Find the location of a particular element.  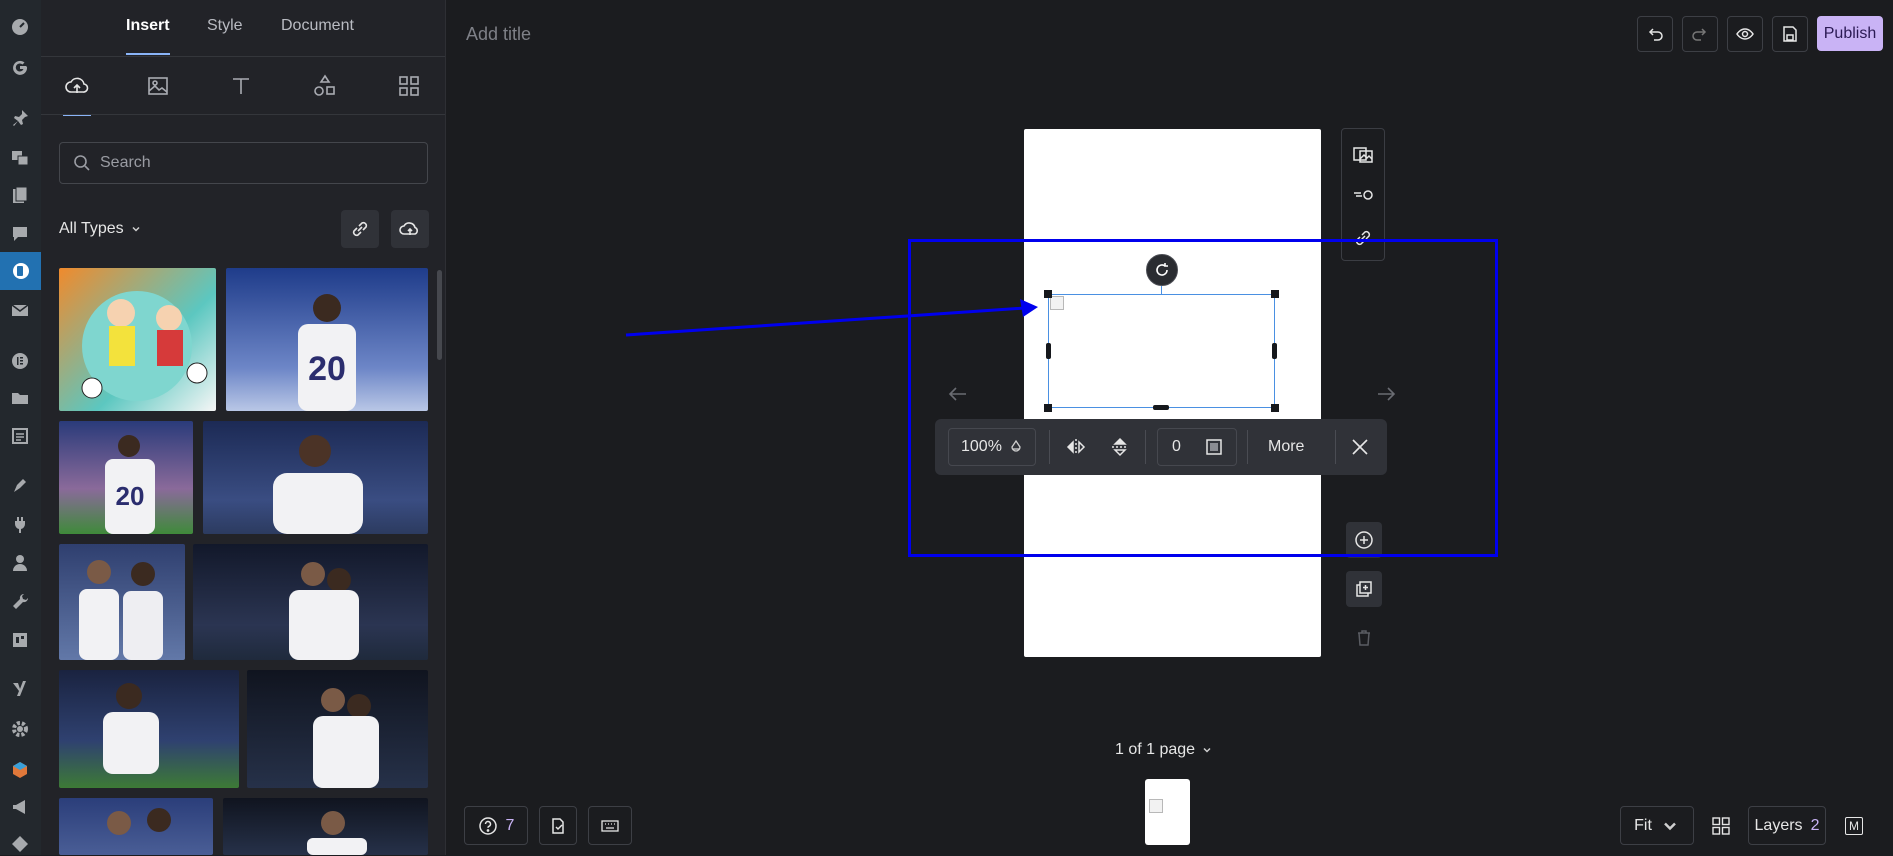

keyboard-shortcuts-button is located at coordinates (610, 825).